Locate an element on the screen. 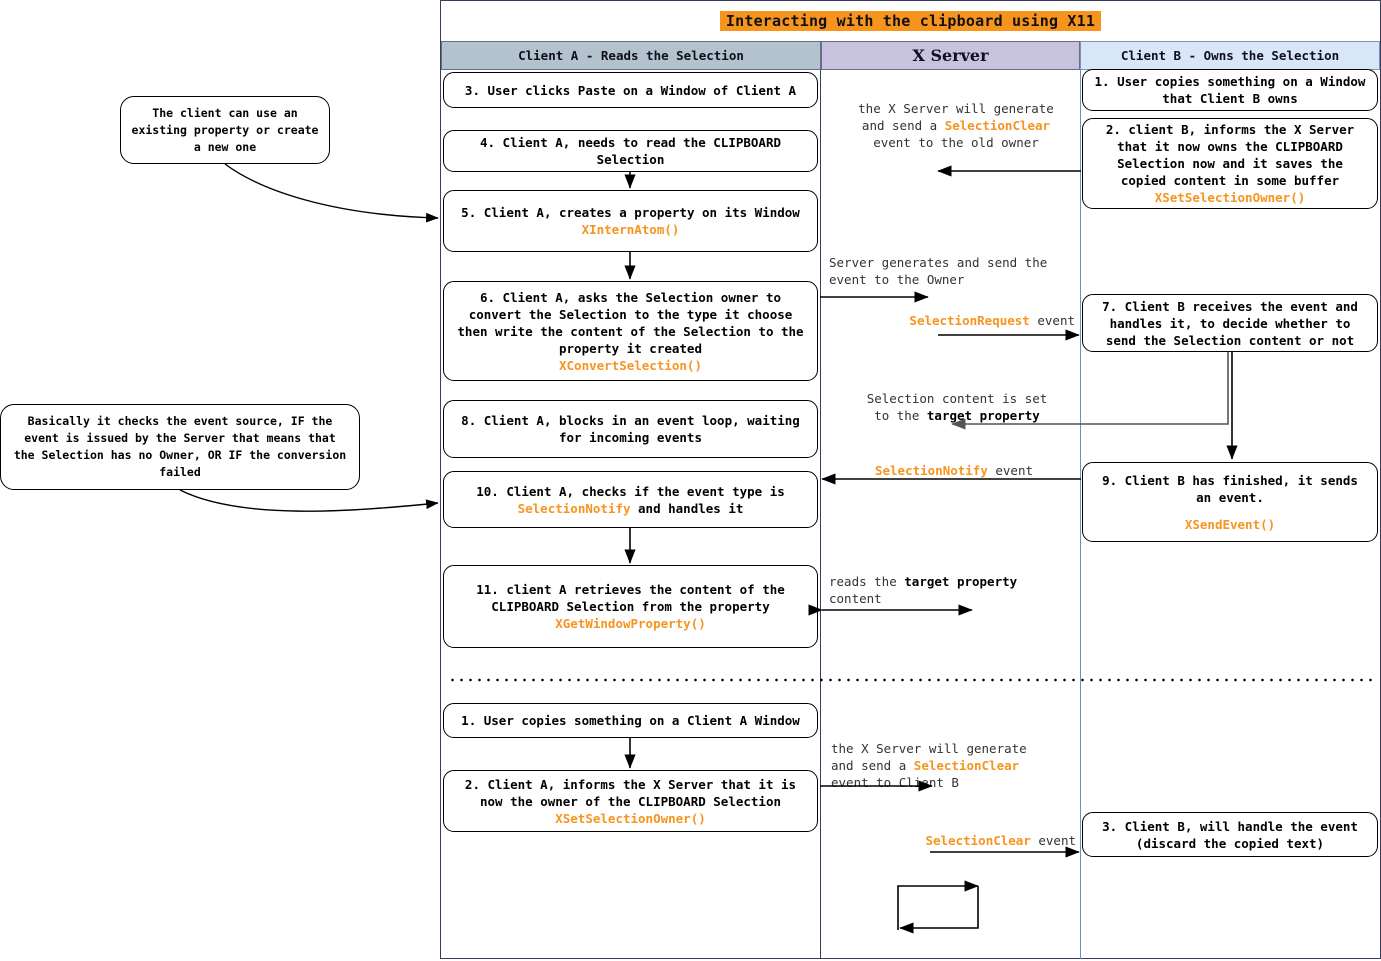  api-call: XGetWindowProperty() is located at coordinates (630, 623).